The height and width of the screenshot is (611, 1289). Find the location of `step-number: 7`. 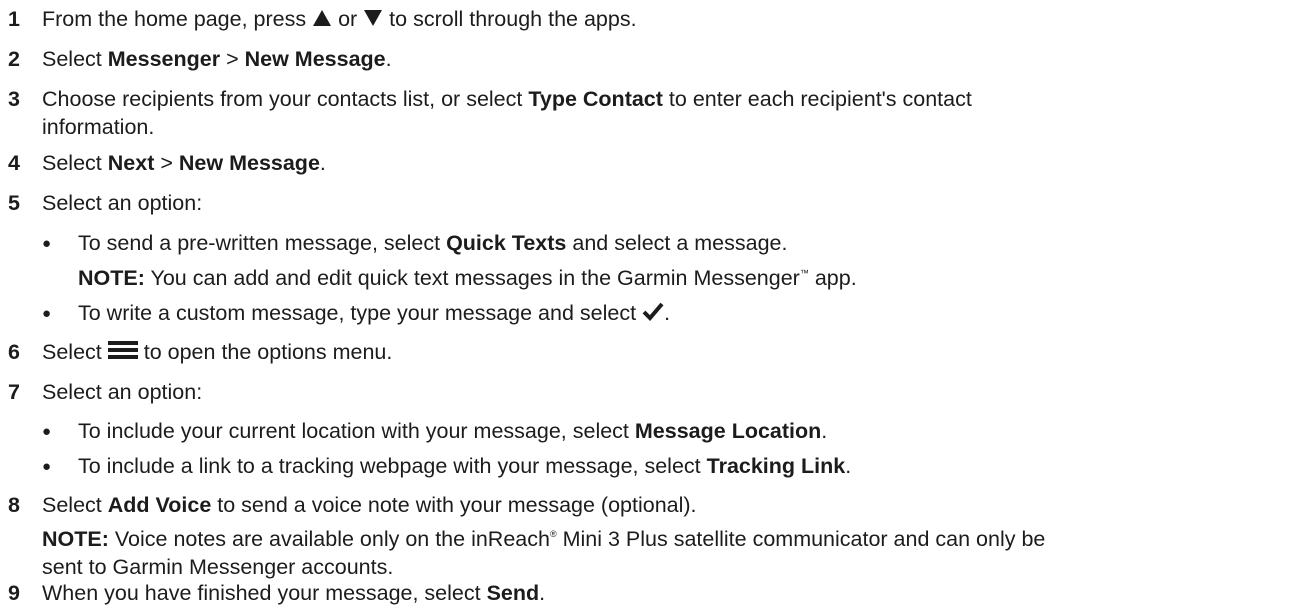

step-number: 7 is located at coordinates (14, 392).